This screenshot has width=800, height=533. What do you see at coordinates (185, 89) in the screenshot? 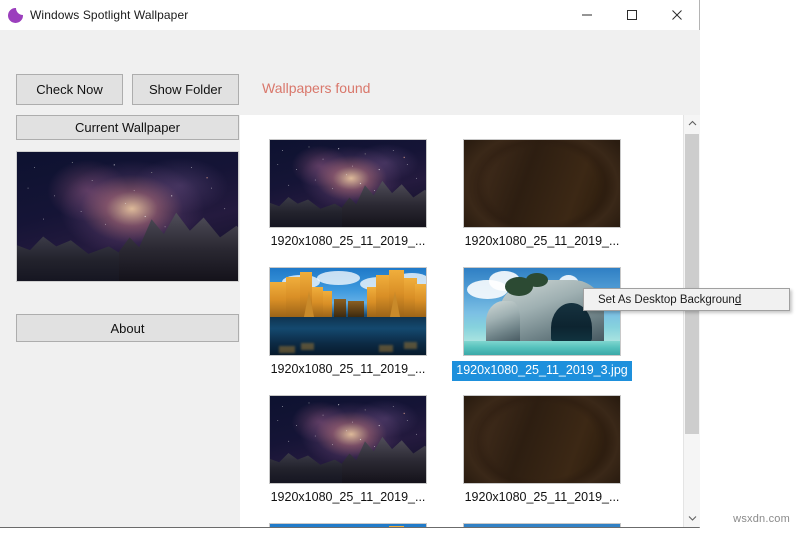
I see `show-folder-button: Show Folder` at bounding box center [185, 89].